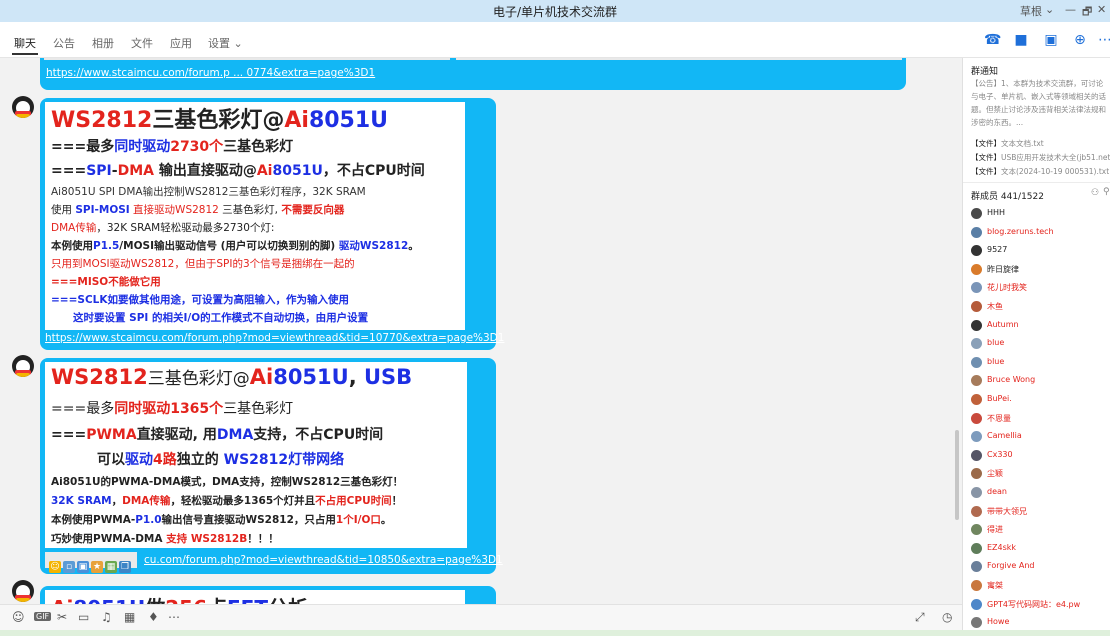  I want to click on scissors-icon: ✂, so click(62, 617).